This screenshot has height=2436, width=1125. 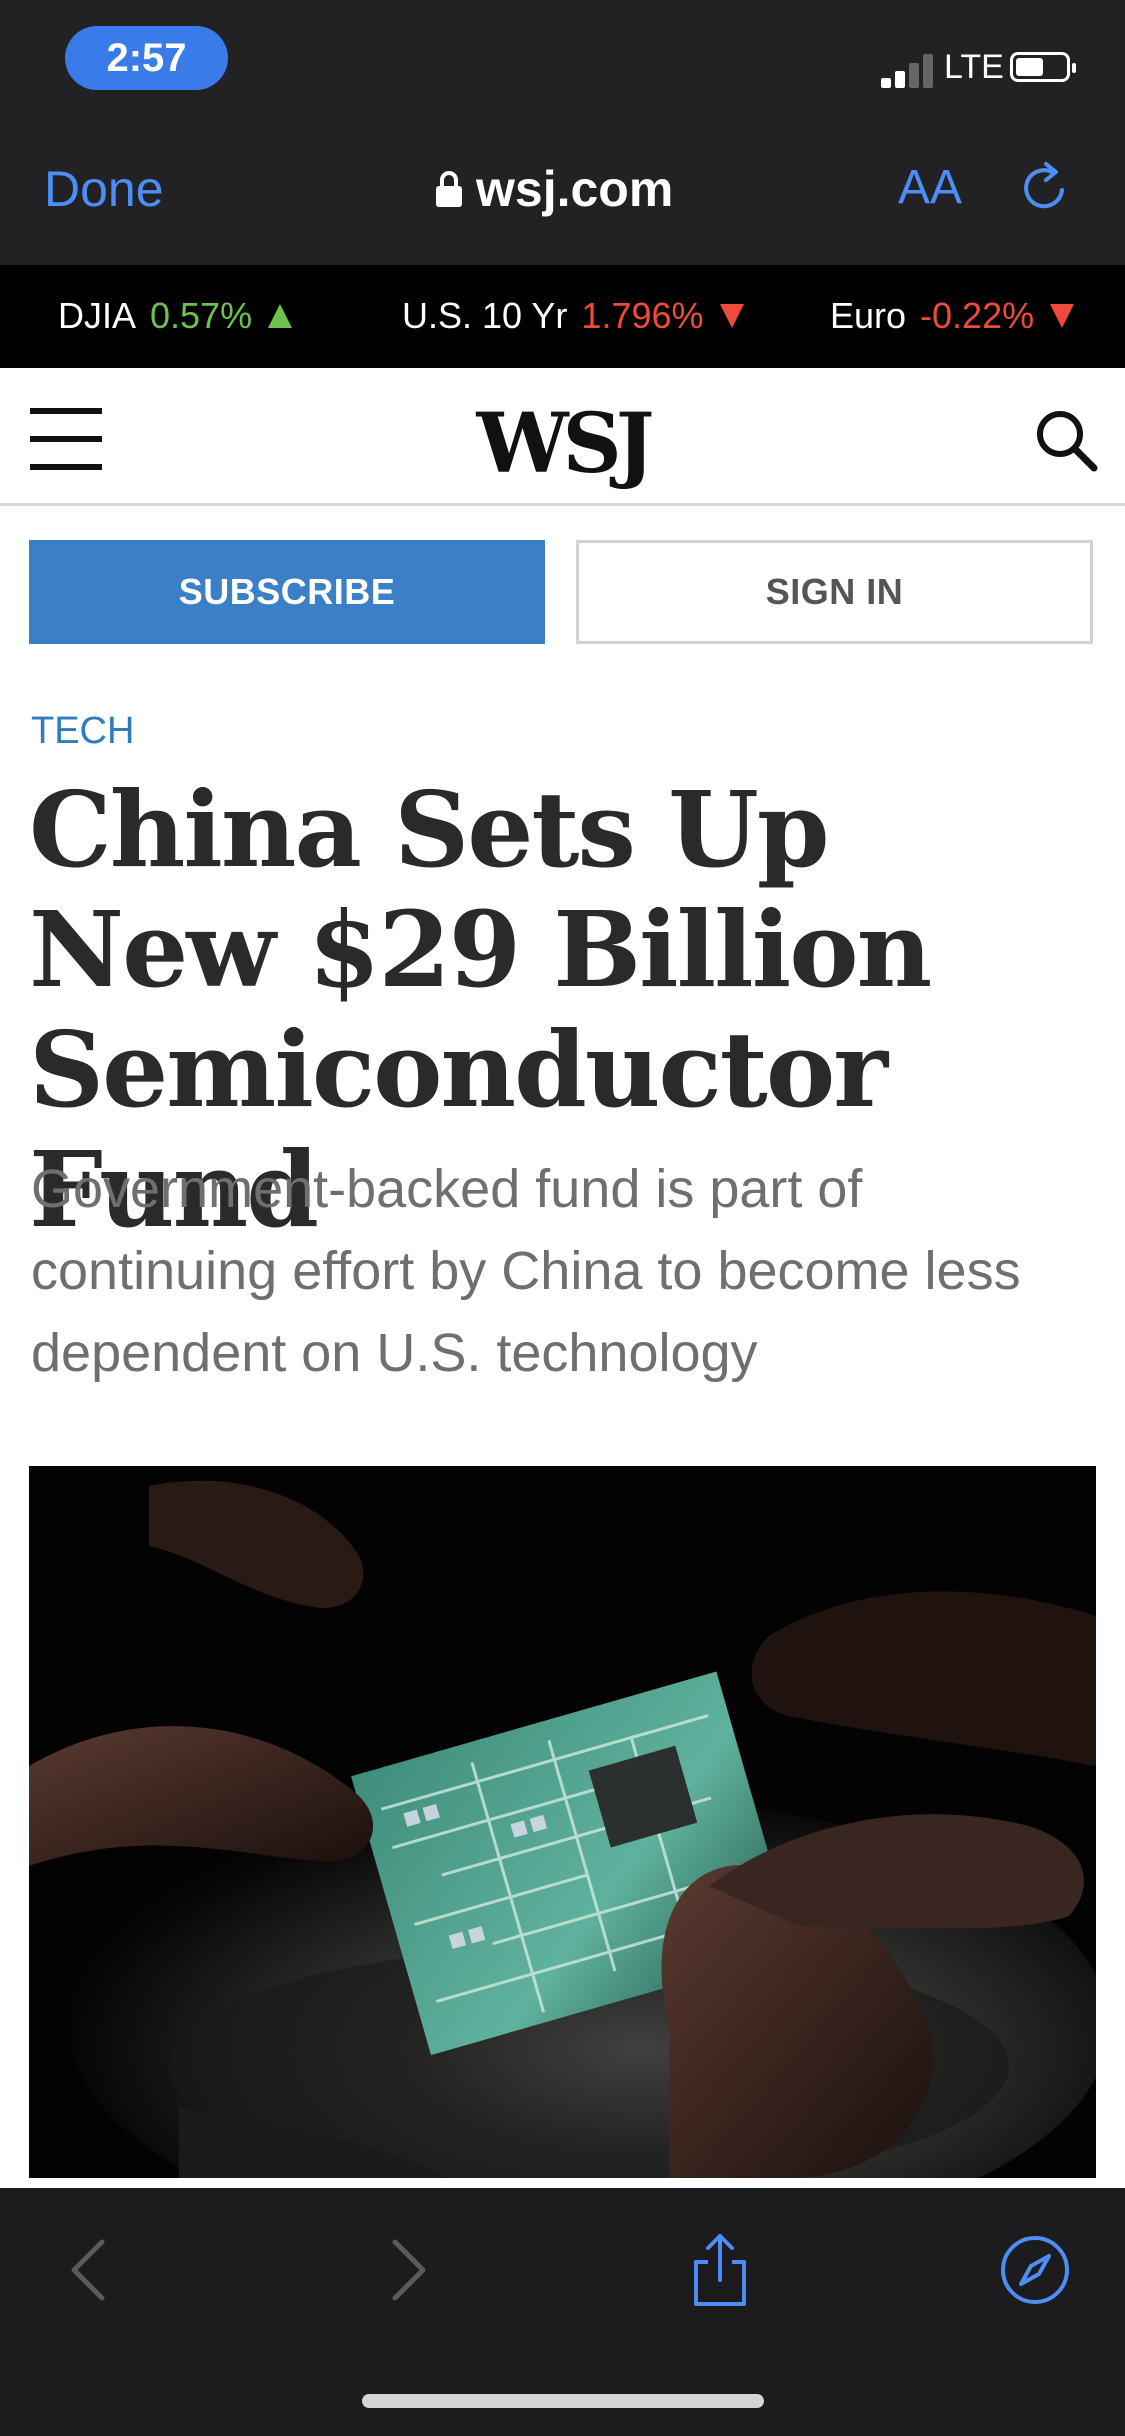 What do you see at coordinates (720, 2270) in the screenshot?
I see `share-icon` at bounding box center [720, 2270].